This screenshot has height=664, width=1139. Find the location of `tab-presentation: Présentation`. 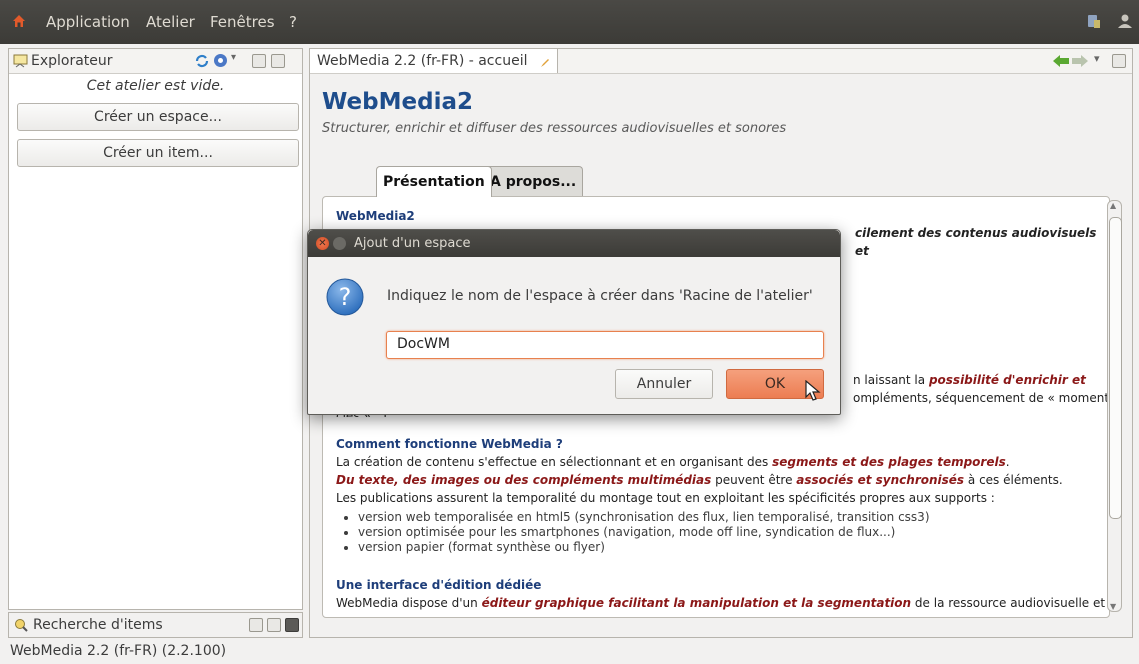

tab-presentation: Présentation is located at coordinates (434, 181).